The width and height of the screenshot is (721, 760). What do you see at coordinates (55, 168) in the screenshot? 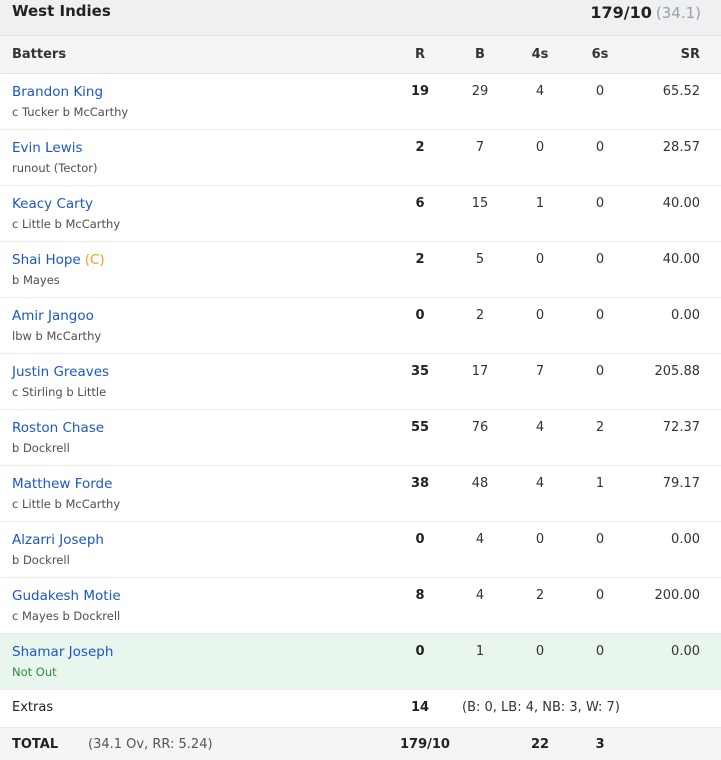
I see `dismissal-text: runout (Tector)` at bounding box center [55, 168].